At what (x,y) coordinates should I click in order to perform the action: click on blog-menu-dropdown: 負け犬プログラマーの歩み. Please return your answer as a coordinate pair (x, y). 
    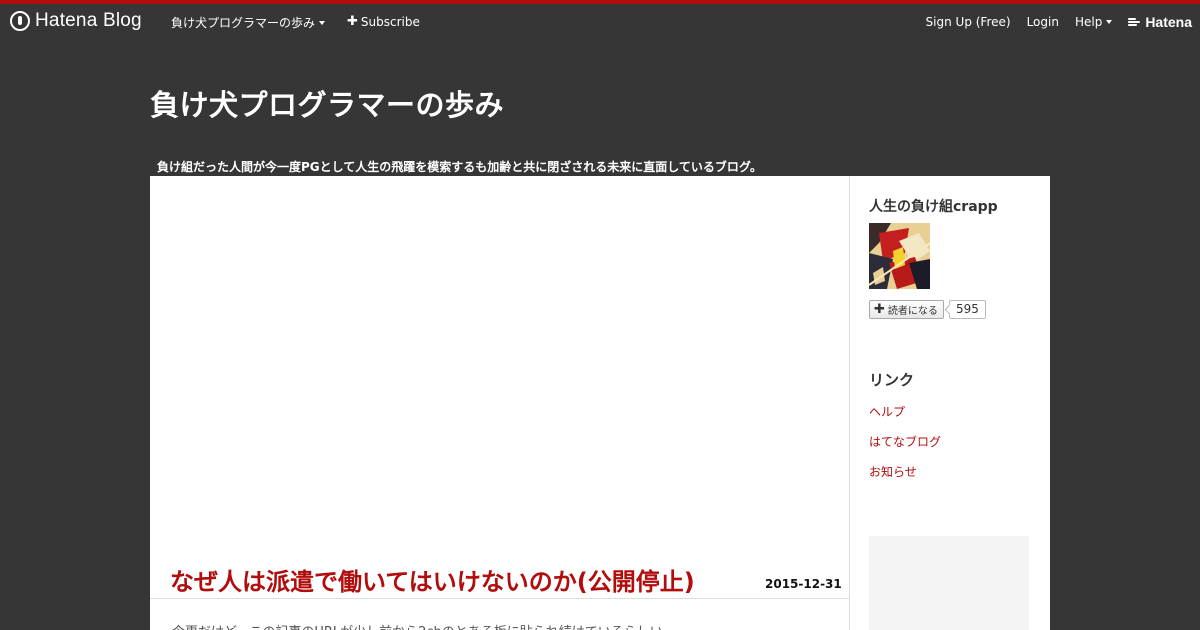
    Looking at the image, I should click on (248, 22).